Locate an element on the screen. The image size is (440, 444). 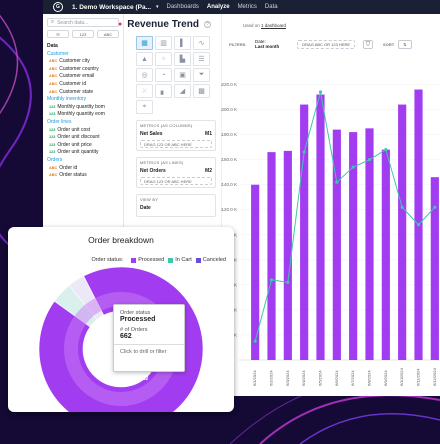
tree-field: ABC Customer email is located at coordinates (83, 77).